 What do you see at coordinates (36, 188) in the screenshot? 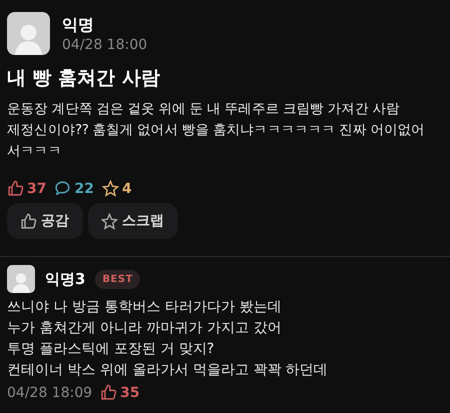
I see `like-count: 37` at bounding box center [36, 188].